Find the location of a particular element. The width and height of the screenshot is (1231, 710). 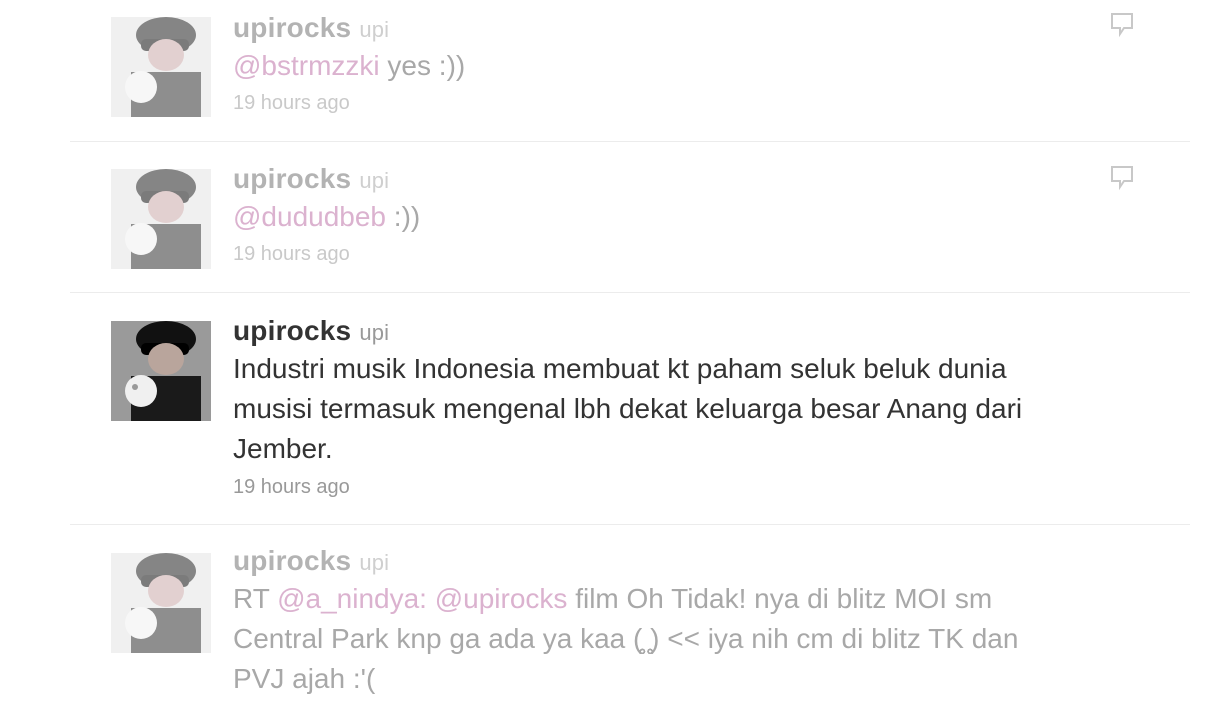

mention-link: @dududbeb is located at coordinates (309, 216).